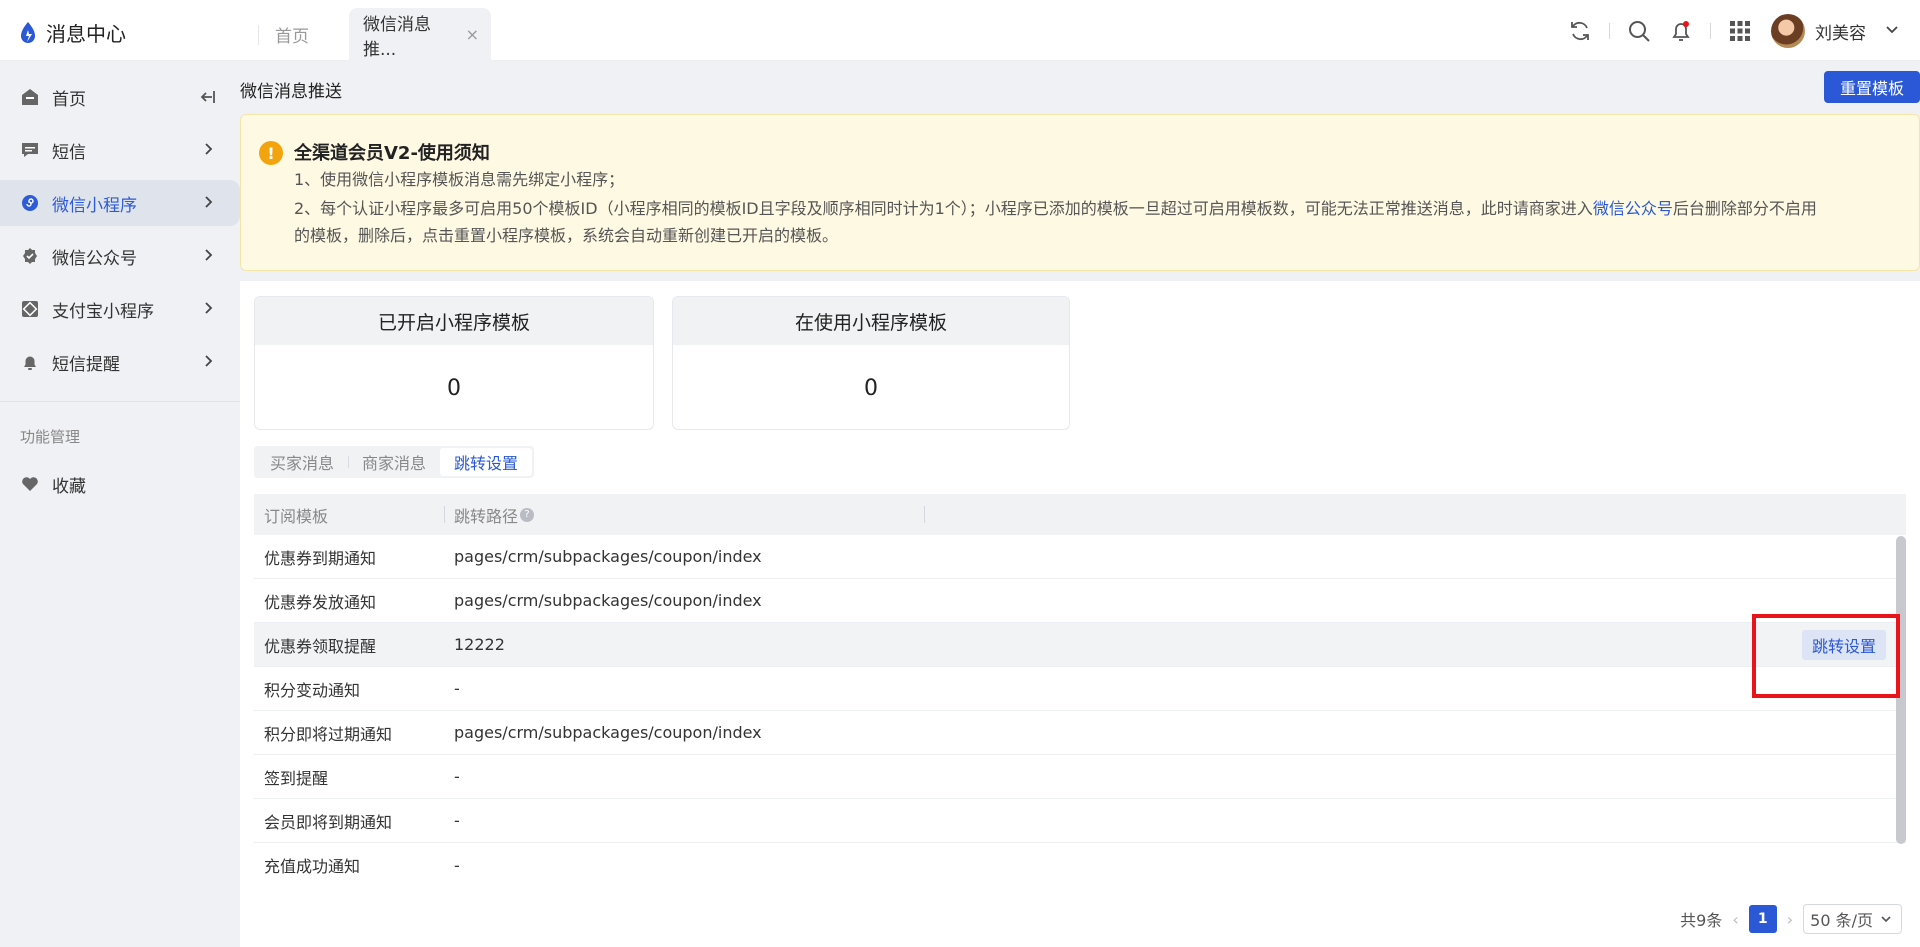 The height and width of the screenshot is (947, 1920). What do you see at coordinates (1735, 919) in the screenshot?
I see `prev-page-icon: ‹` at bounding box center [1735, 919].